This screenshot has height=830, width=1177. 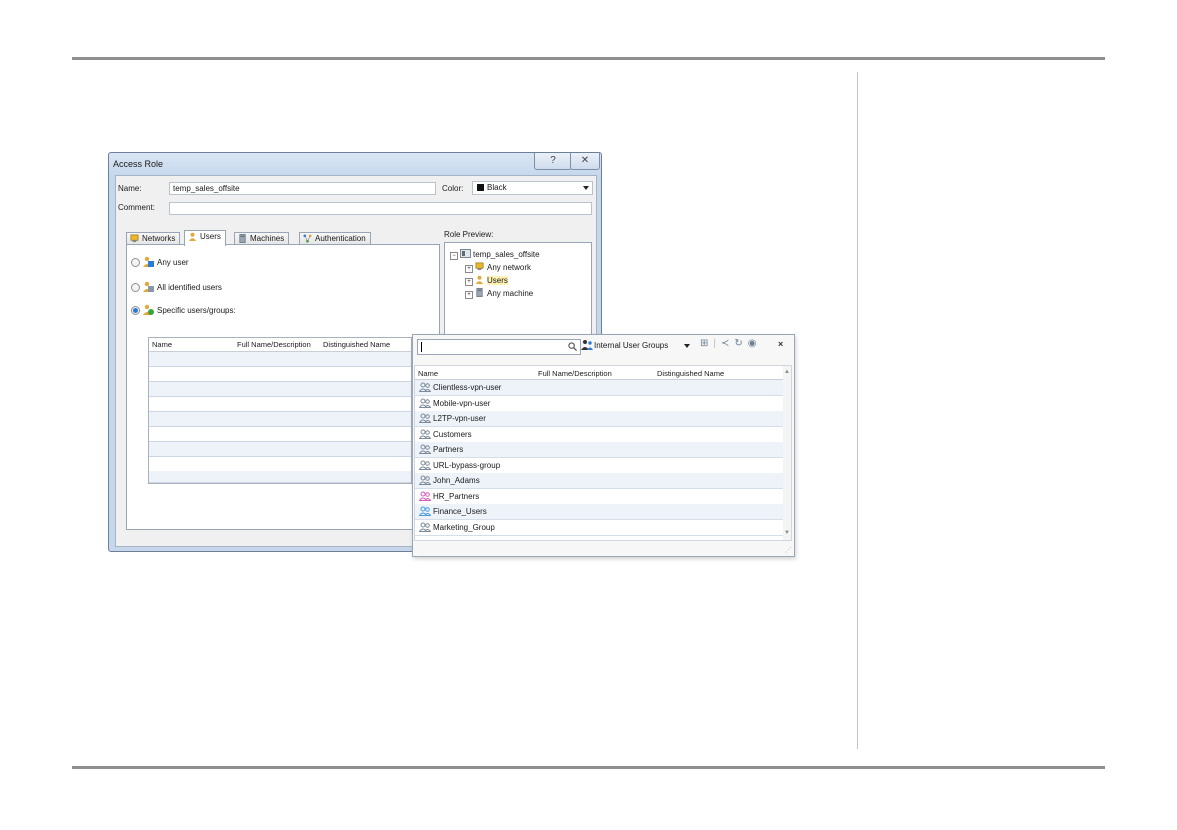 What do you see at coordinates (498, 267) in the screenshot?
I see `tree-item-network: + Any network` at bounding box center [498, 267].